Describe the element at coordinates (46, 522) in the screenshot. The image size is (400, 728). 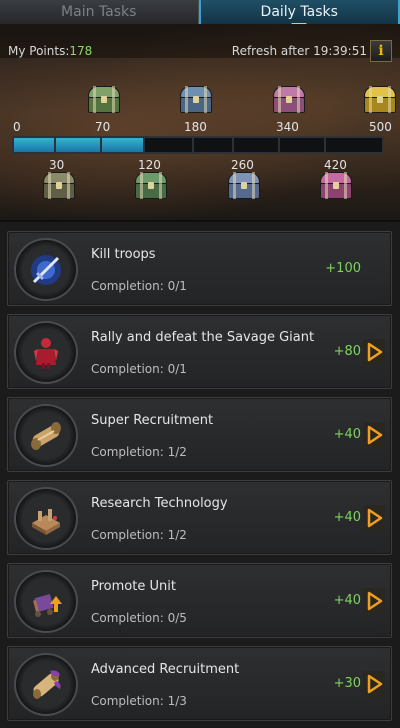
I see `research-icon` at that location.